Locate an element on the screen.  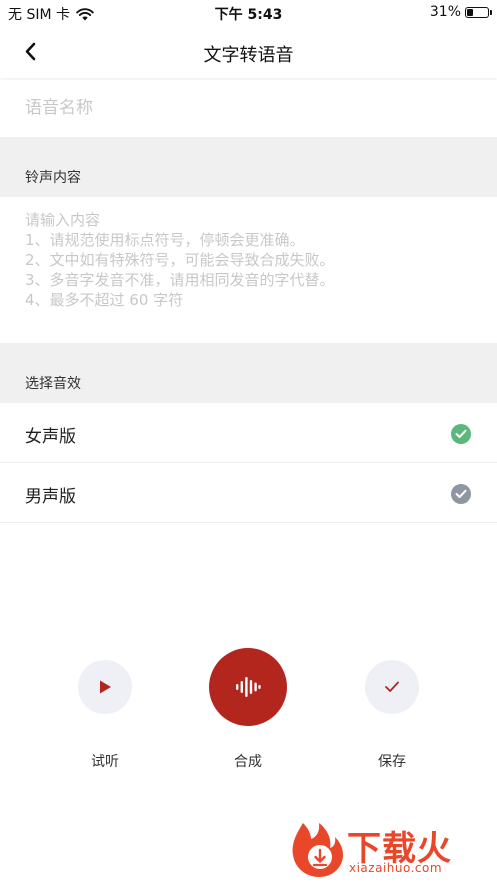
play-icon is located at coordinates (105, 687).